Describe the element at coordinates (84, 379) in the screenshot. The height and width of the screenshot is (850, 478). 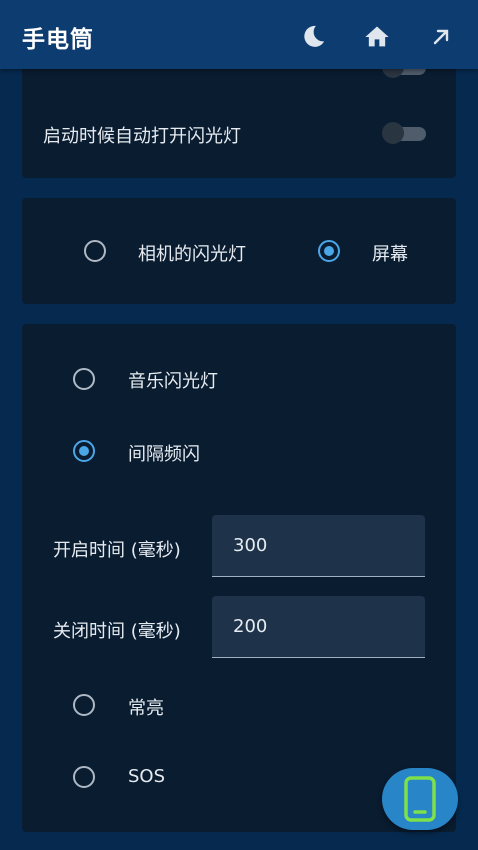
I see `music-flash-radio` at that location.